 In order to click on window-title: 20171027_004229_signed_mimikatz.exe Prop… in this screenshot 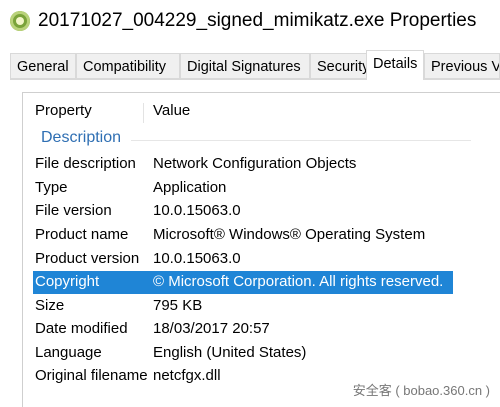, I will do `click(257, 20)`.